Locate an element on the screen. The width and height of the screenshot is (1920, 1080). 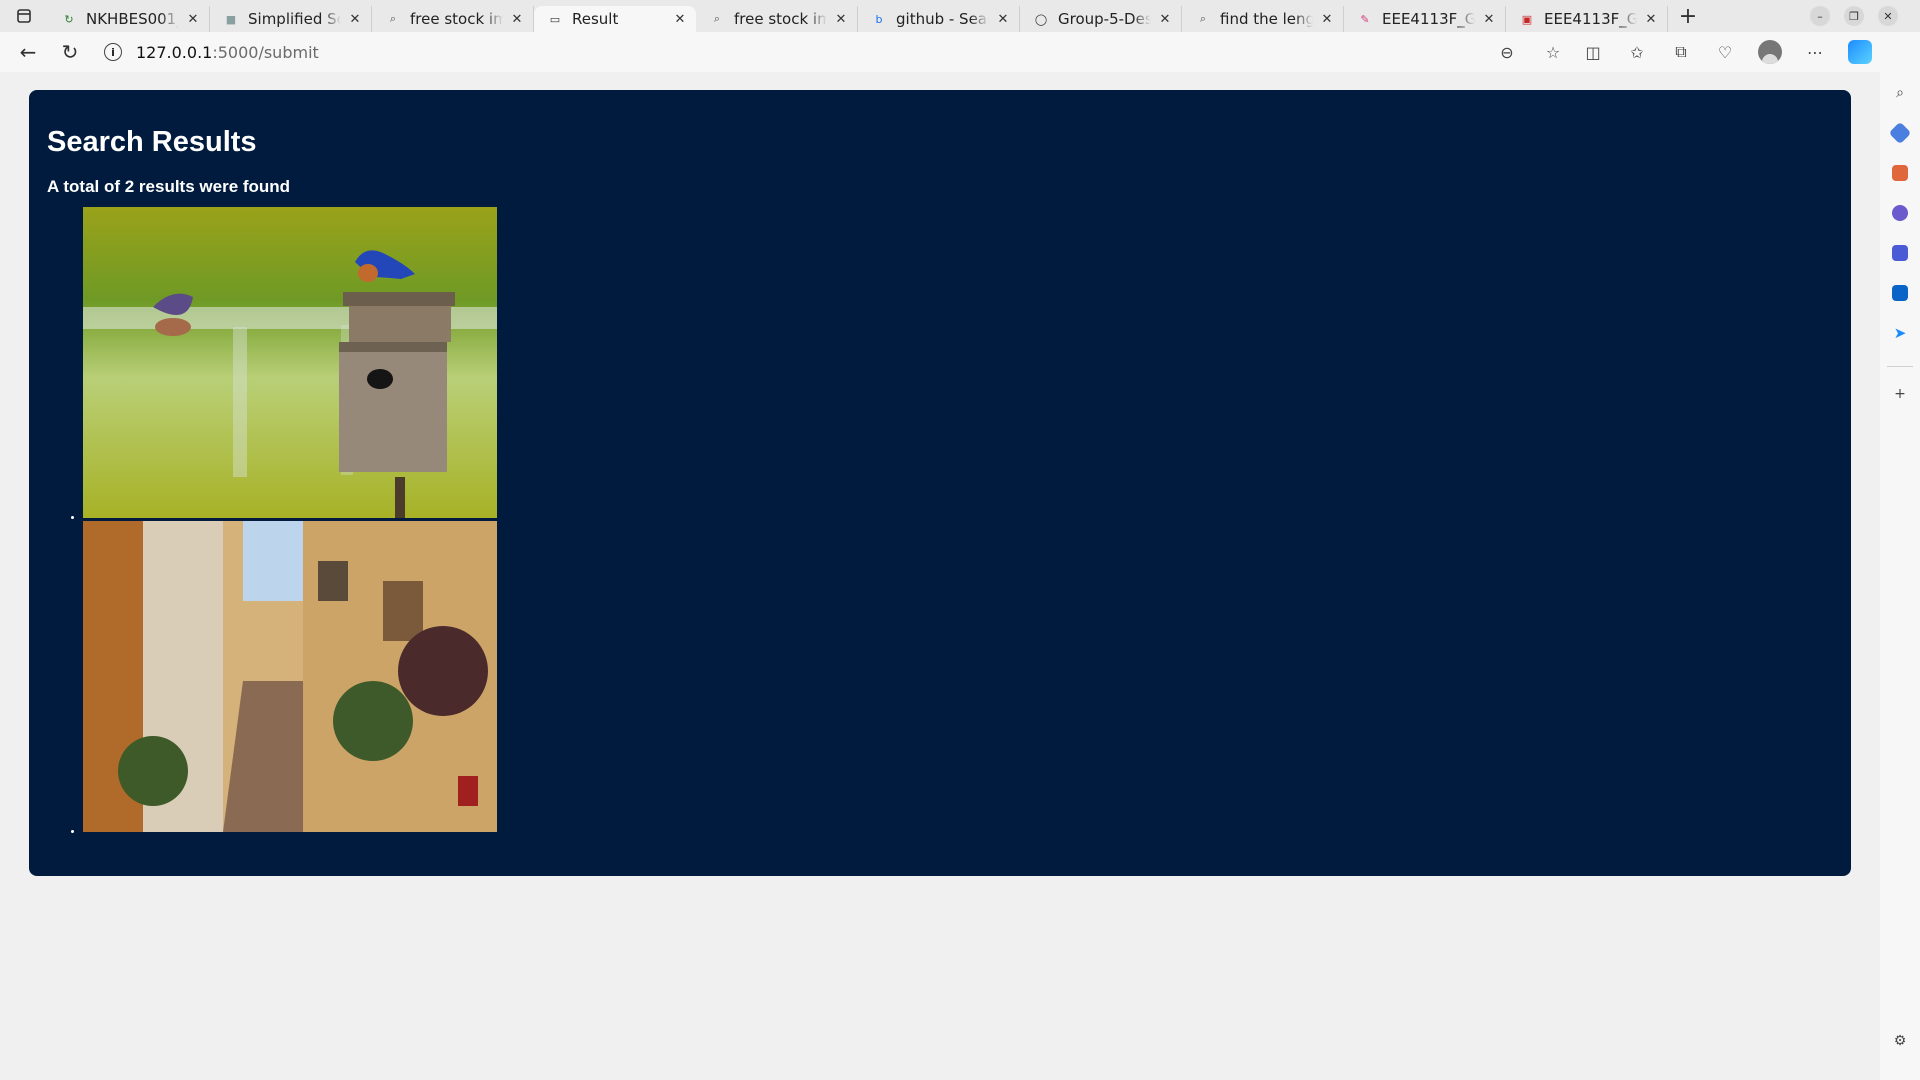
tab-8: ✎ EEE4113F_Gro ✕ is located at coordinates (1425, 19).